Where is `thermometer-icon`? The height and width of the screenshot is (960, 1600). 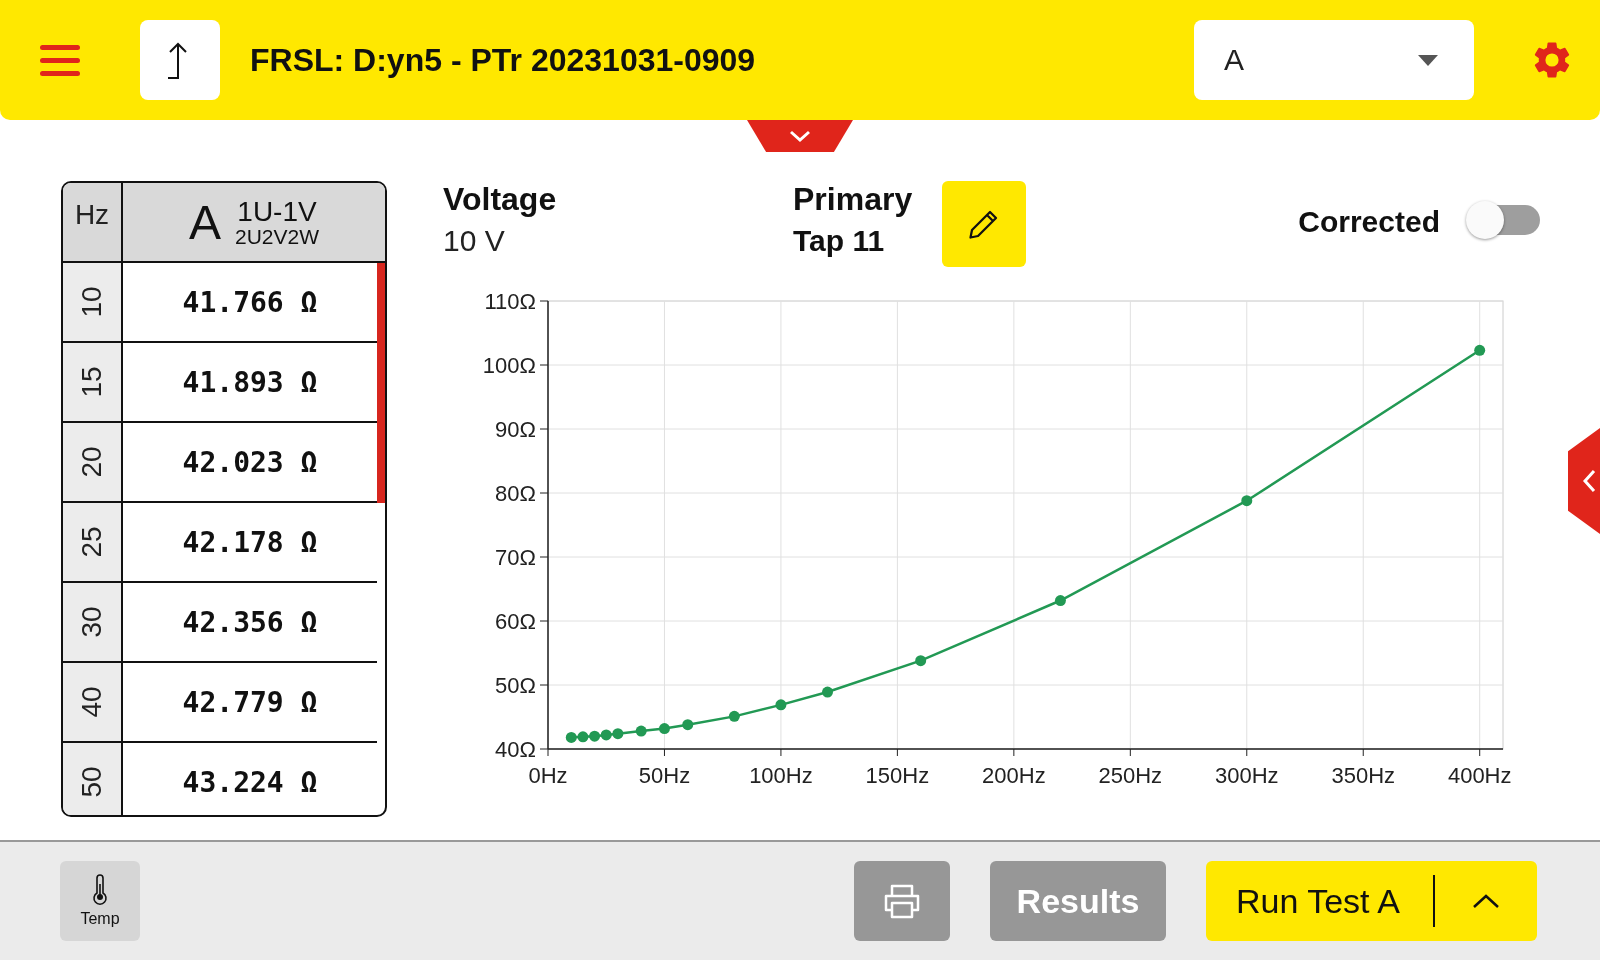
thermometer-icon is located at coordinates (100, 890).